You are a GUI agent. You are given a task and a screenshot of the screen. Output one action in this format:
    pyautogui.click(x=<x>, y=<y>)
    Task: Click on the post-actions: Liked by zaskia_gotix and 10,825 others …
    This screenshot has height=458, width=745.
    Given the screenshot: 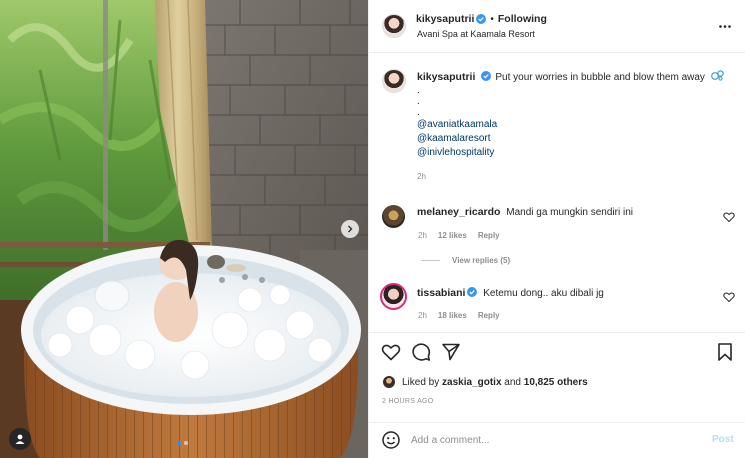 What is the action you would take?
    pyautogui.click(x=557, y=377)
    